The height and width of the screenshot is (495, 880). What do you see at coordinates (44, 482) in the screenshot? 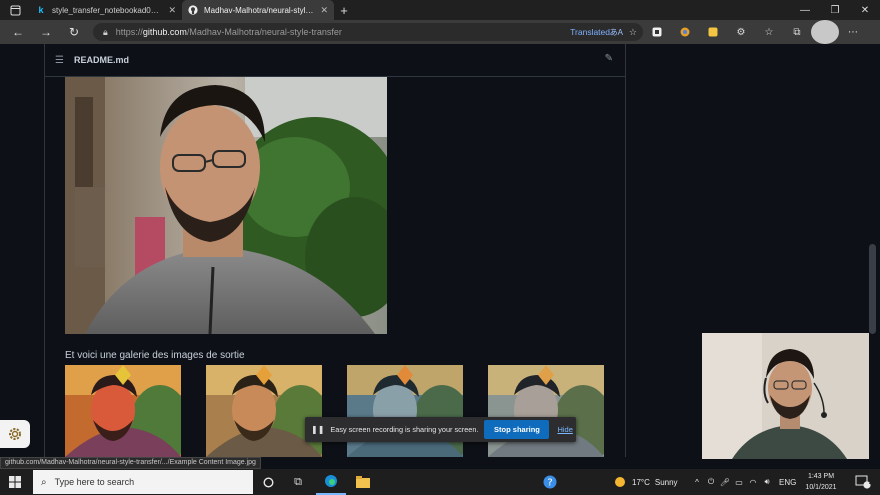
I see `search-icon: ⌕` at bounding box center [44, 482].